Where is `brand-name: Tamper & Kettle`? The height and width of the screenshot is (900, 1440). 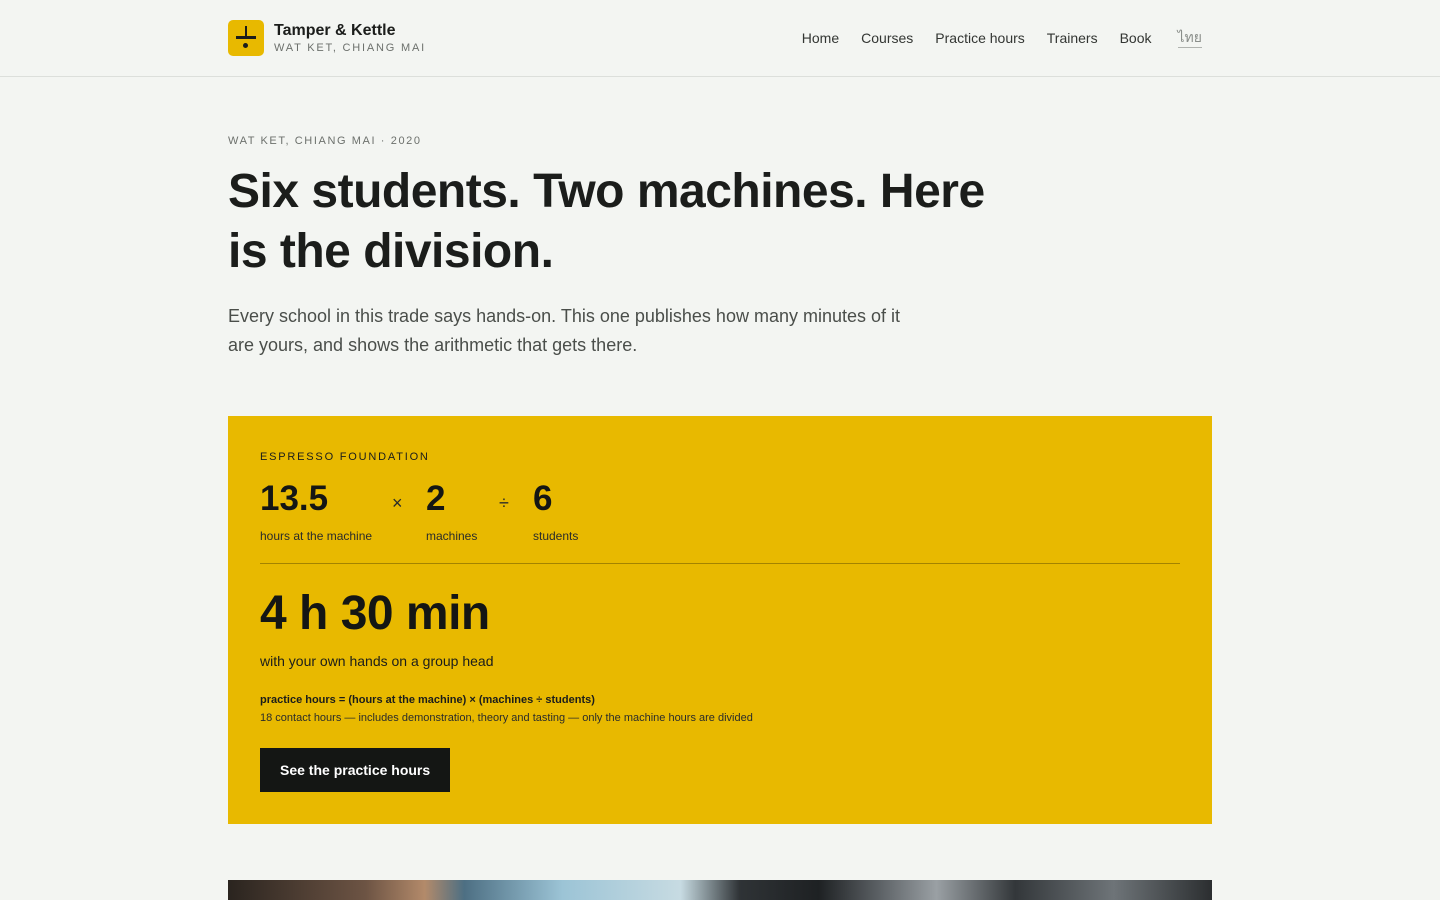
brand-name: Tamper & Kettle is located at coordinates (335, 30).